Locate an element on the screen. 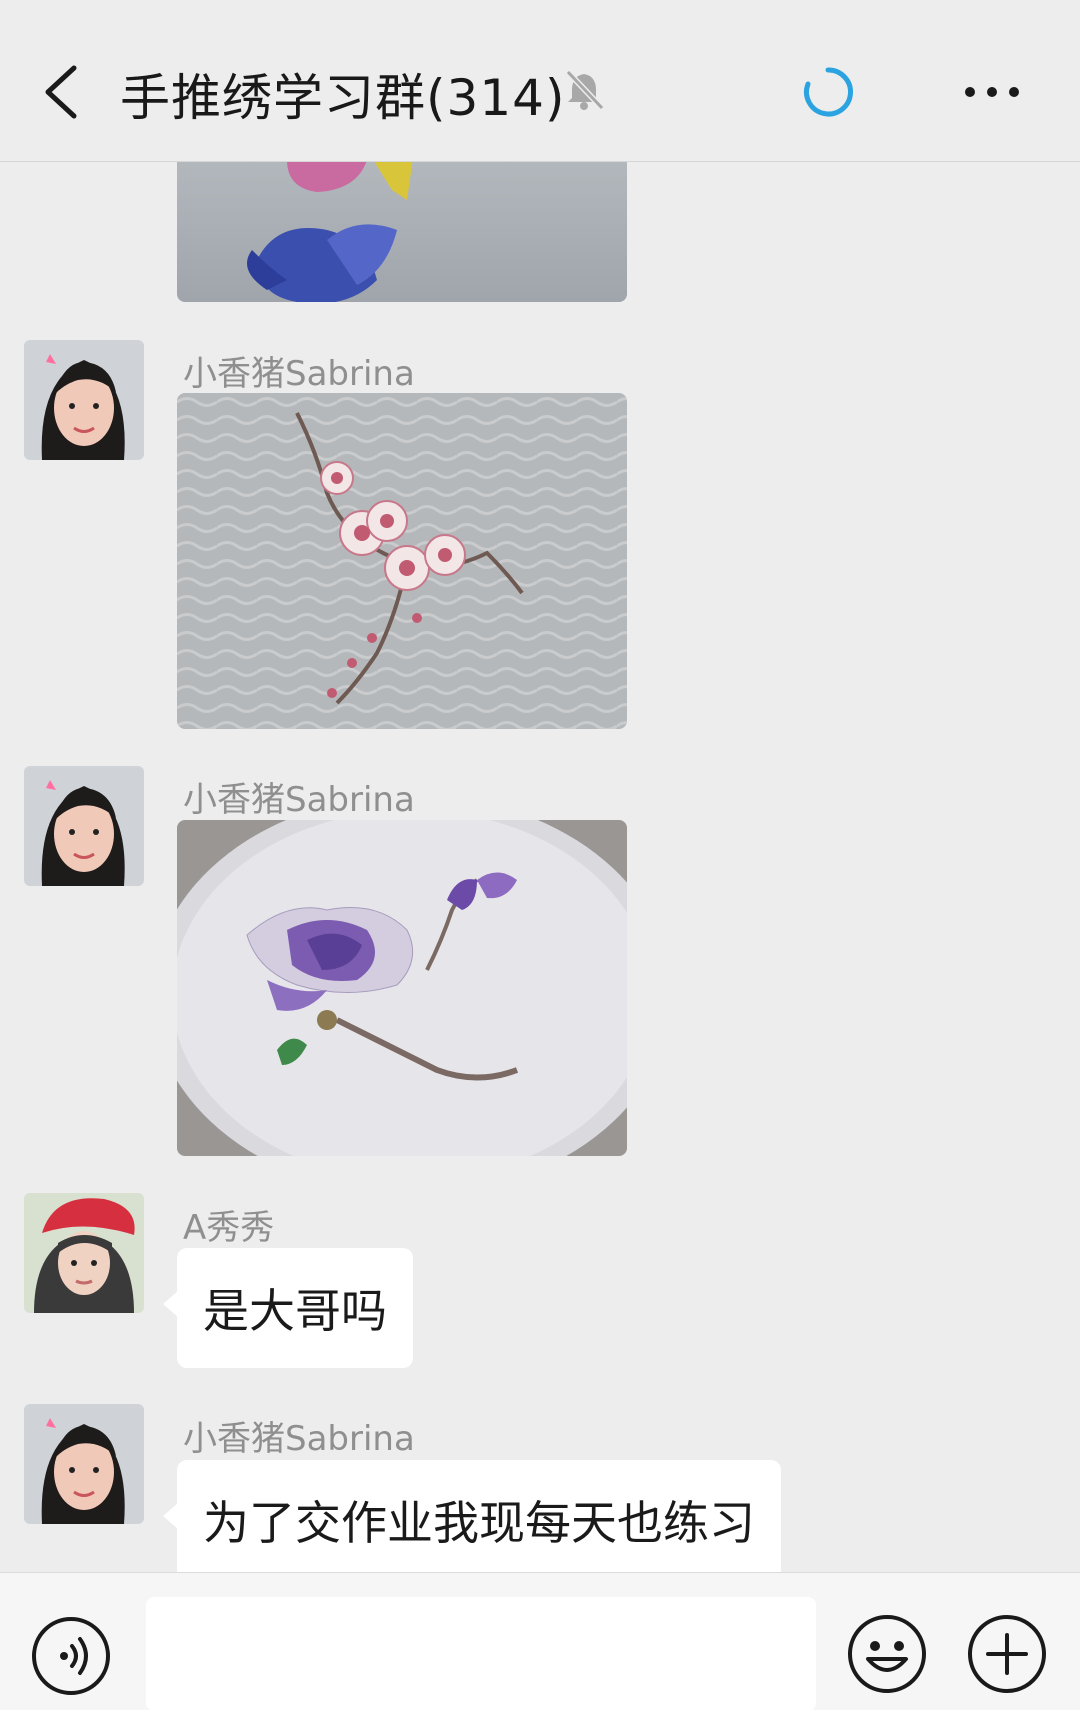  chevron-left-icon is located at coordinates (61, 92).